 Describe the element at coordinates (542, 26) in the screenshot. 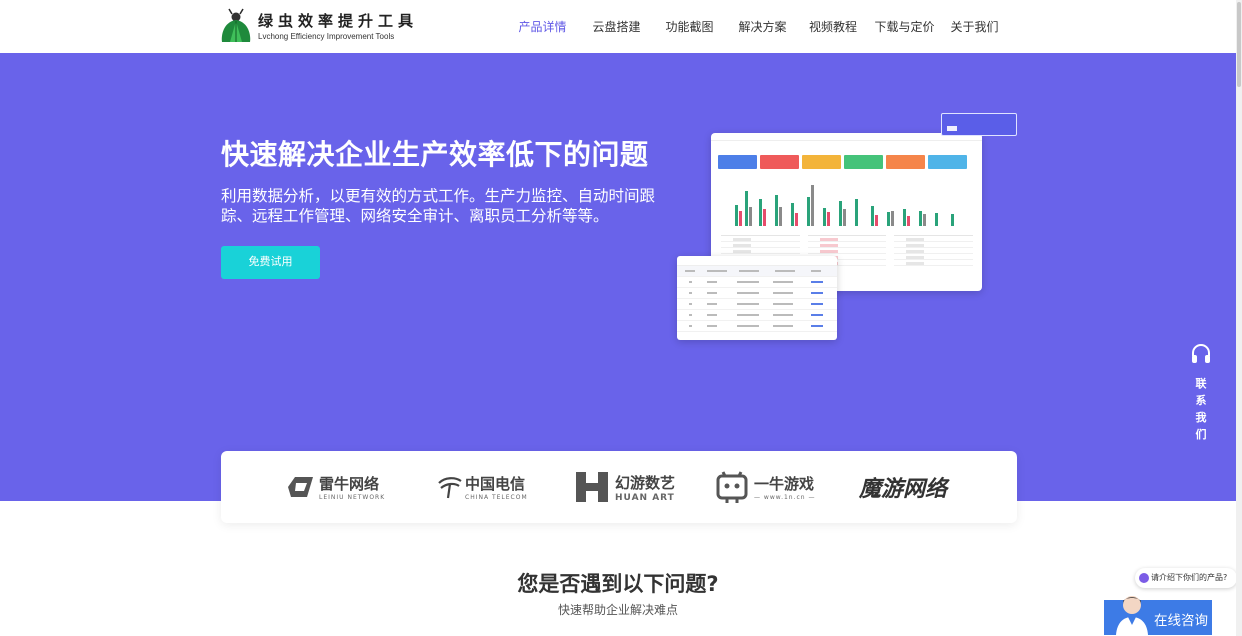

I see `nav-item-product-details: 产品详情` at that location.